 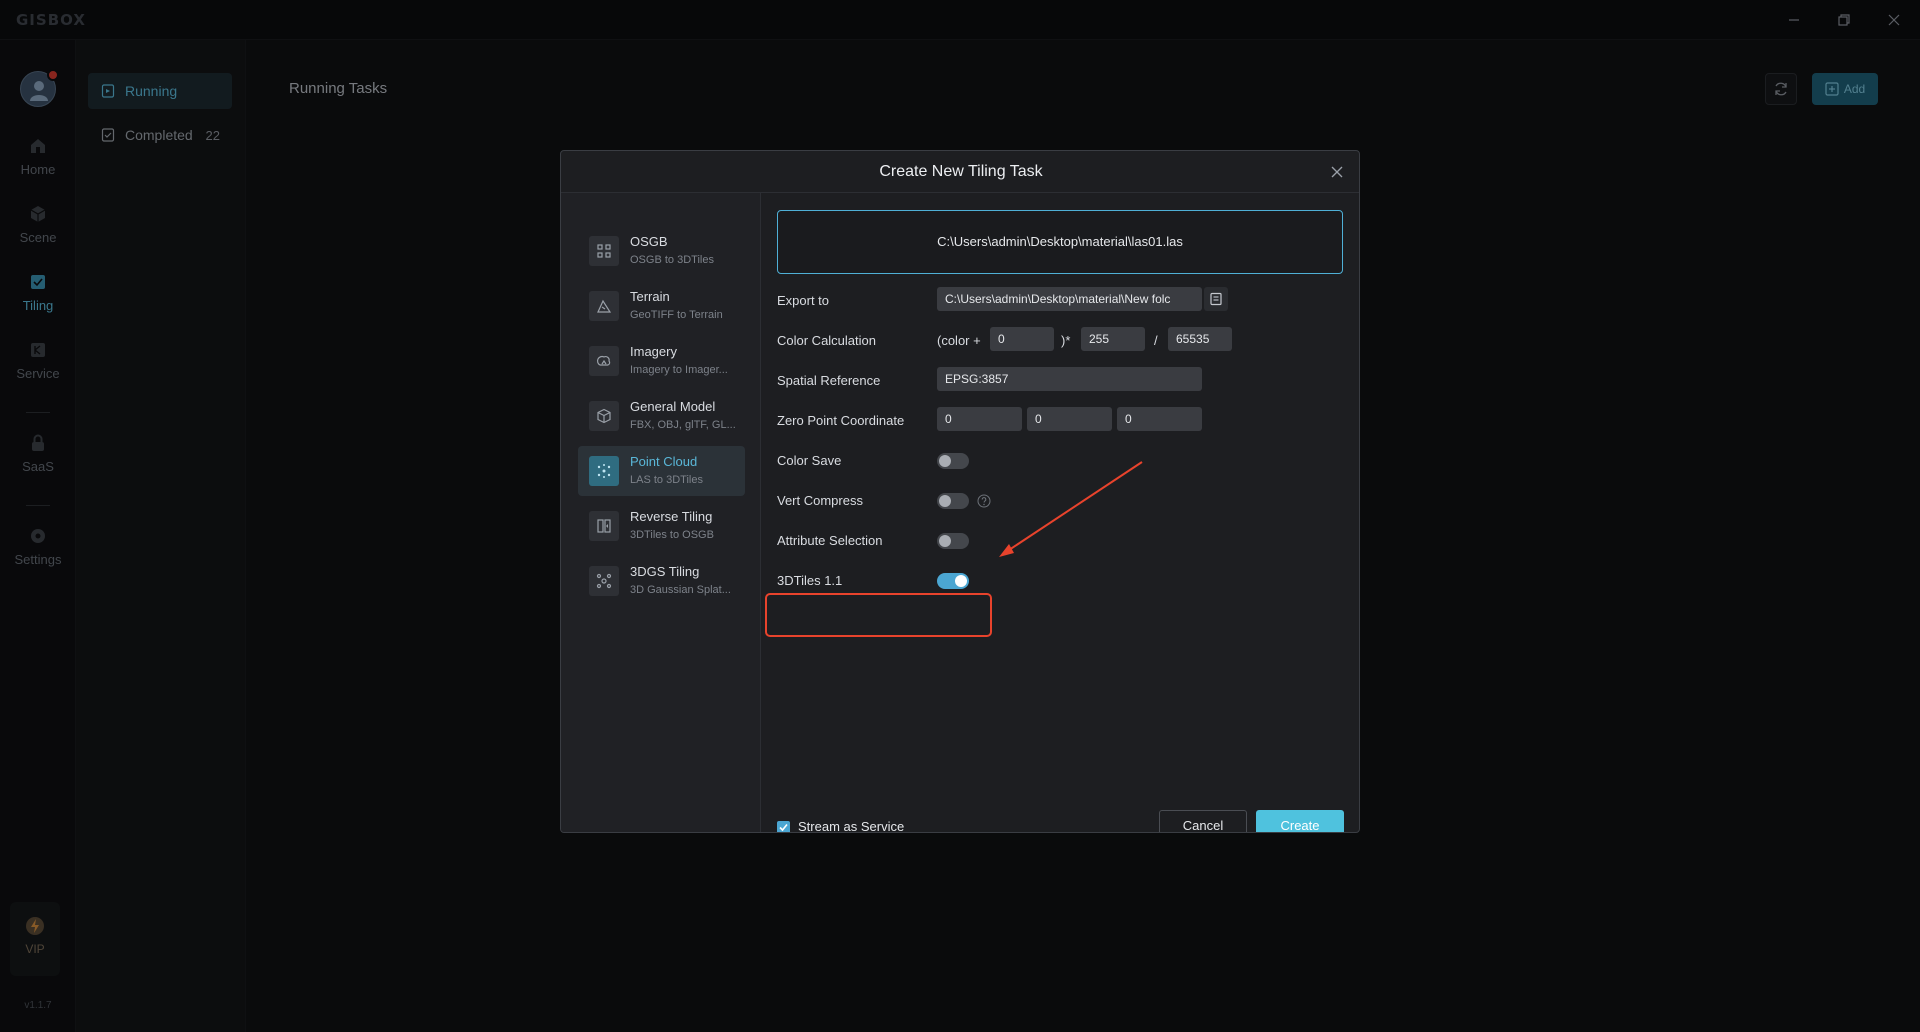 I want to click on color-divisor-input: 65535, so click(x=1200, y=339).